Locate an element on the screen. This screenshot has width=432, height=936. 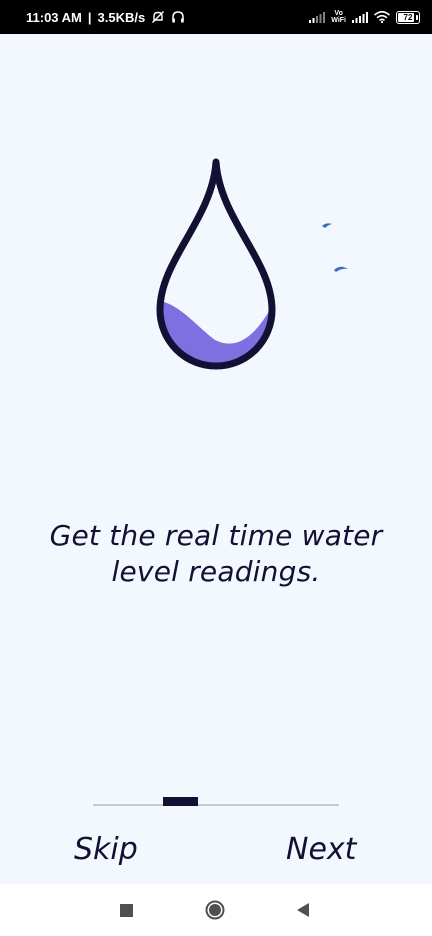
battery-level: 72 is located at coordinates (408, 17).